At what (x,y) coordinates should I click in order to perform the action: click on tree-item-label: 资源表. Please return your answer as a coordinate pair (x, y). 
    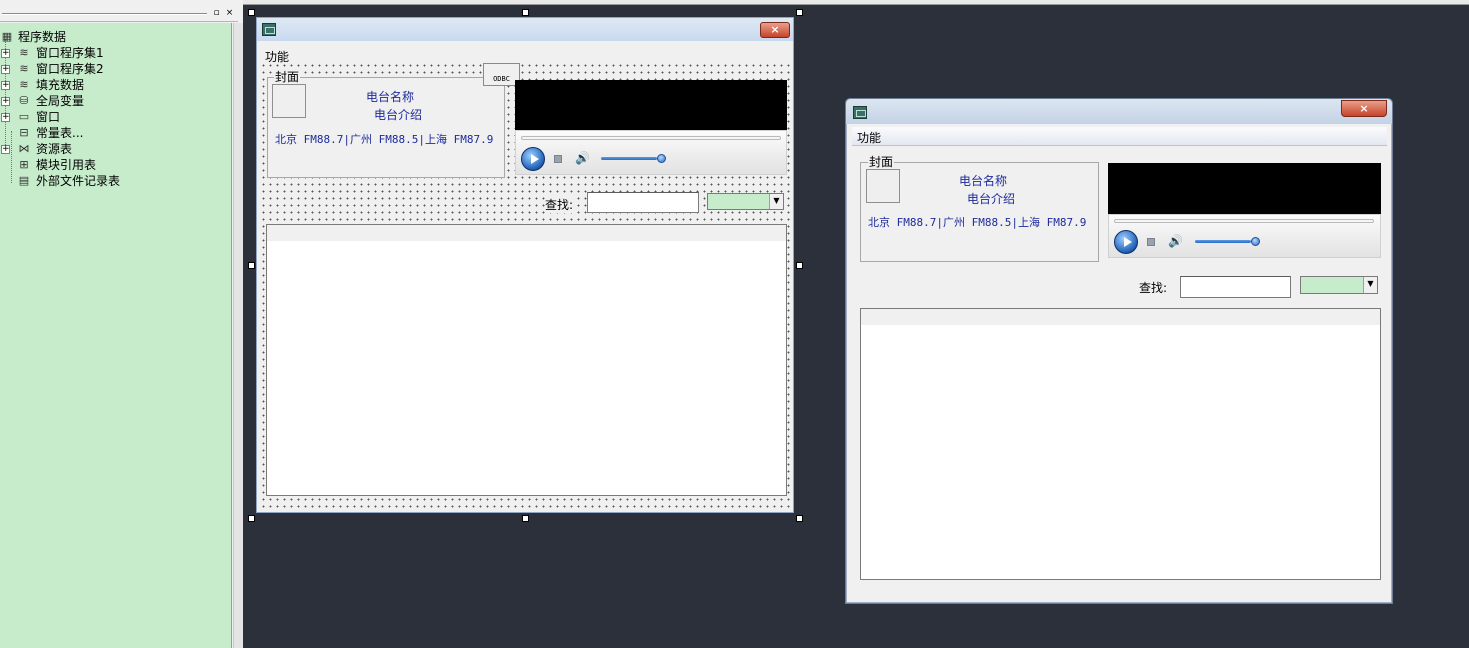
    Looking at the image, I should click on (54, 149).